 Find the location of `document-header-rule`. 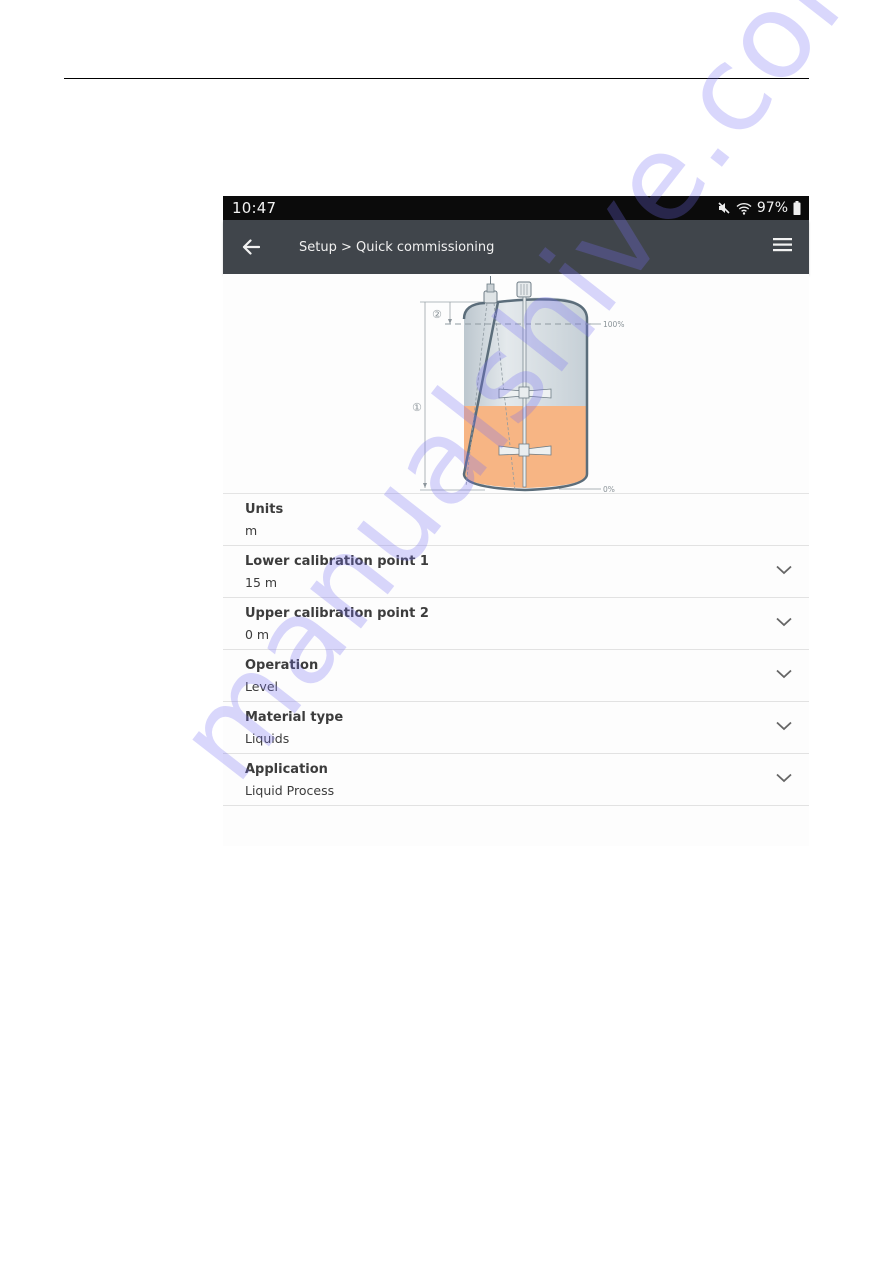

document-header-rule is located at coordinates (436, 78).